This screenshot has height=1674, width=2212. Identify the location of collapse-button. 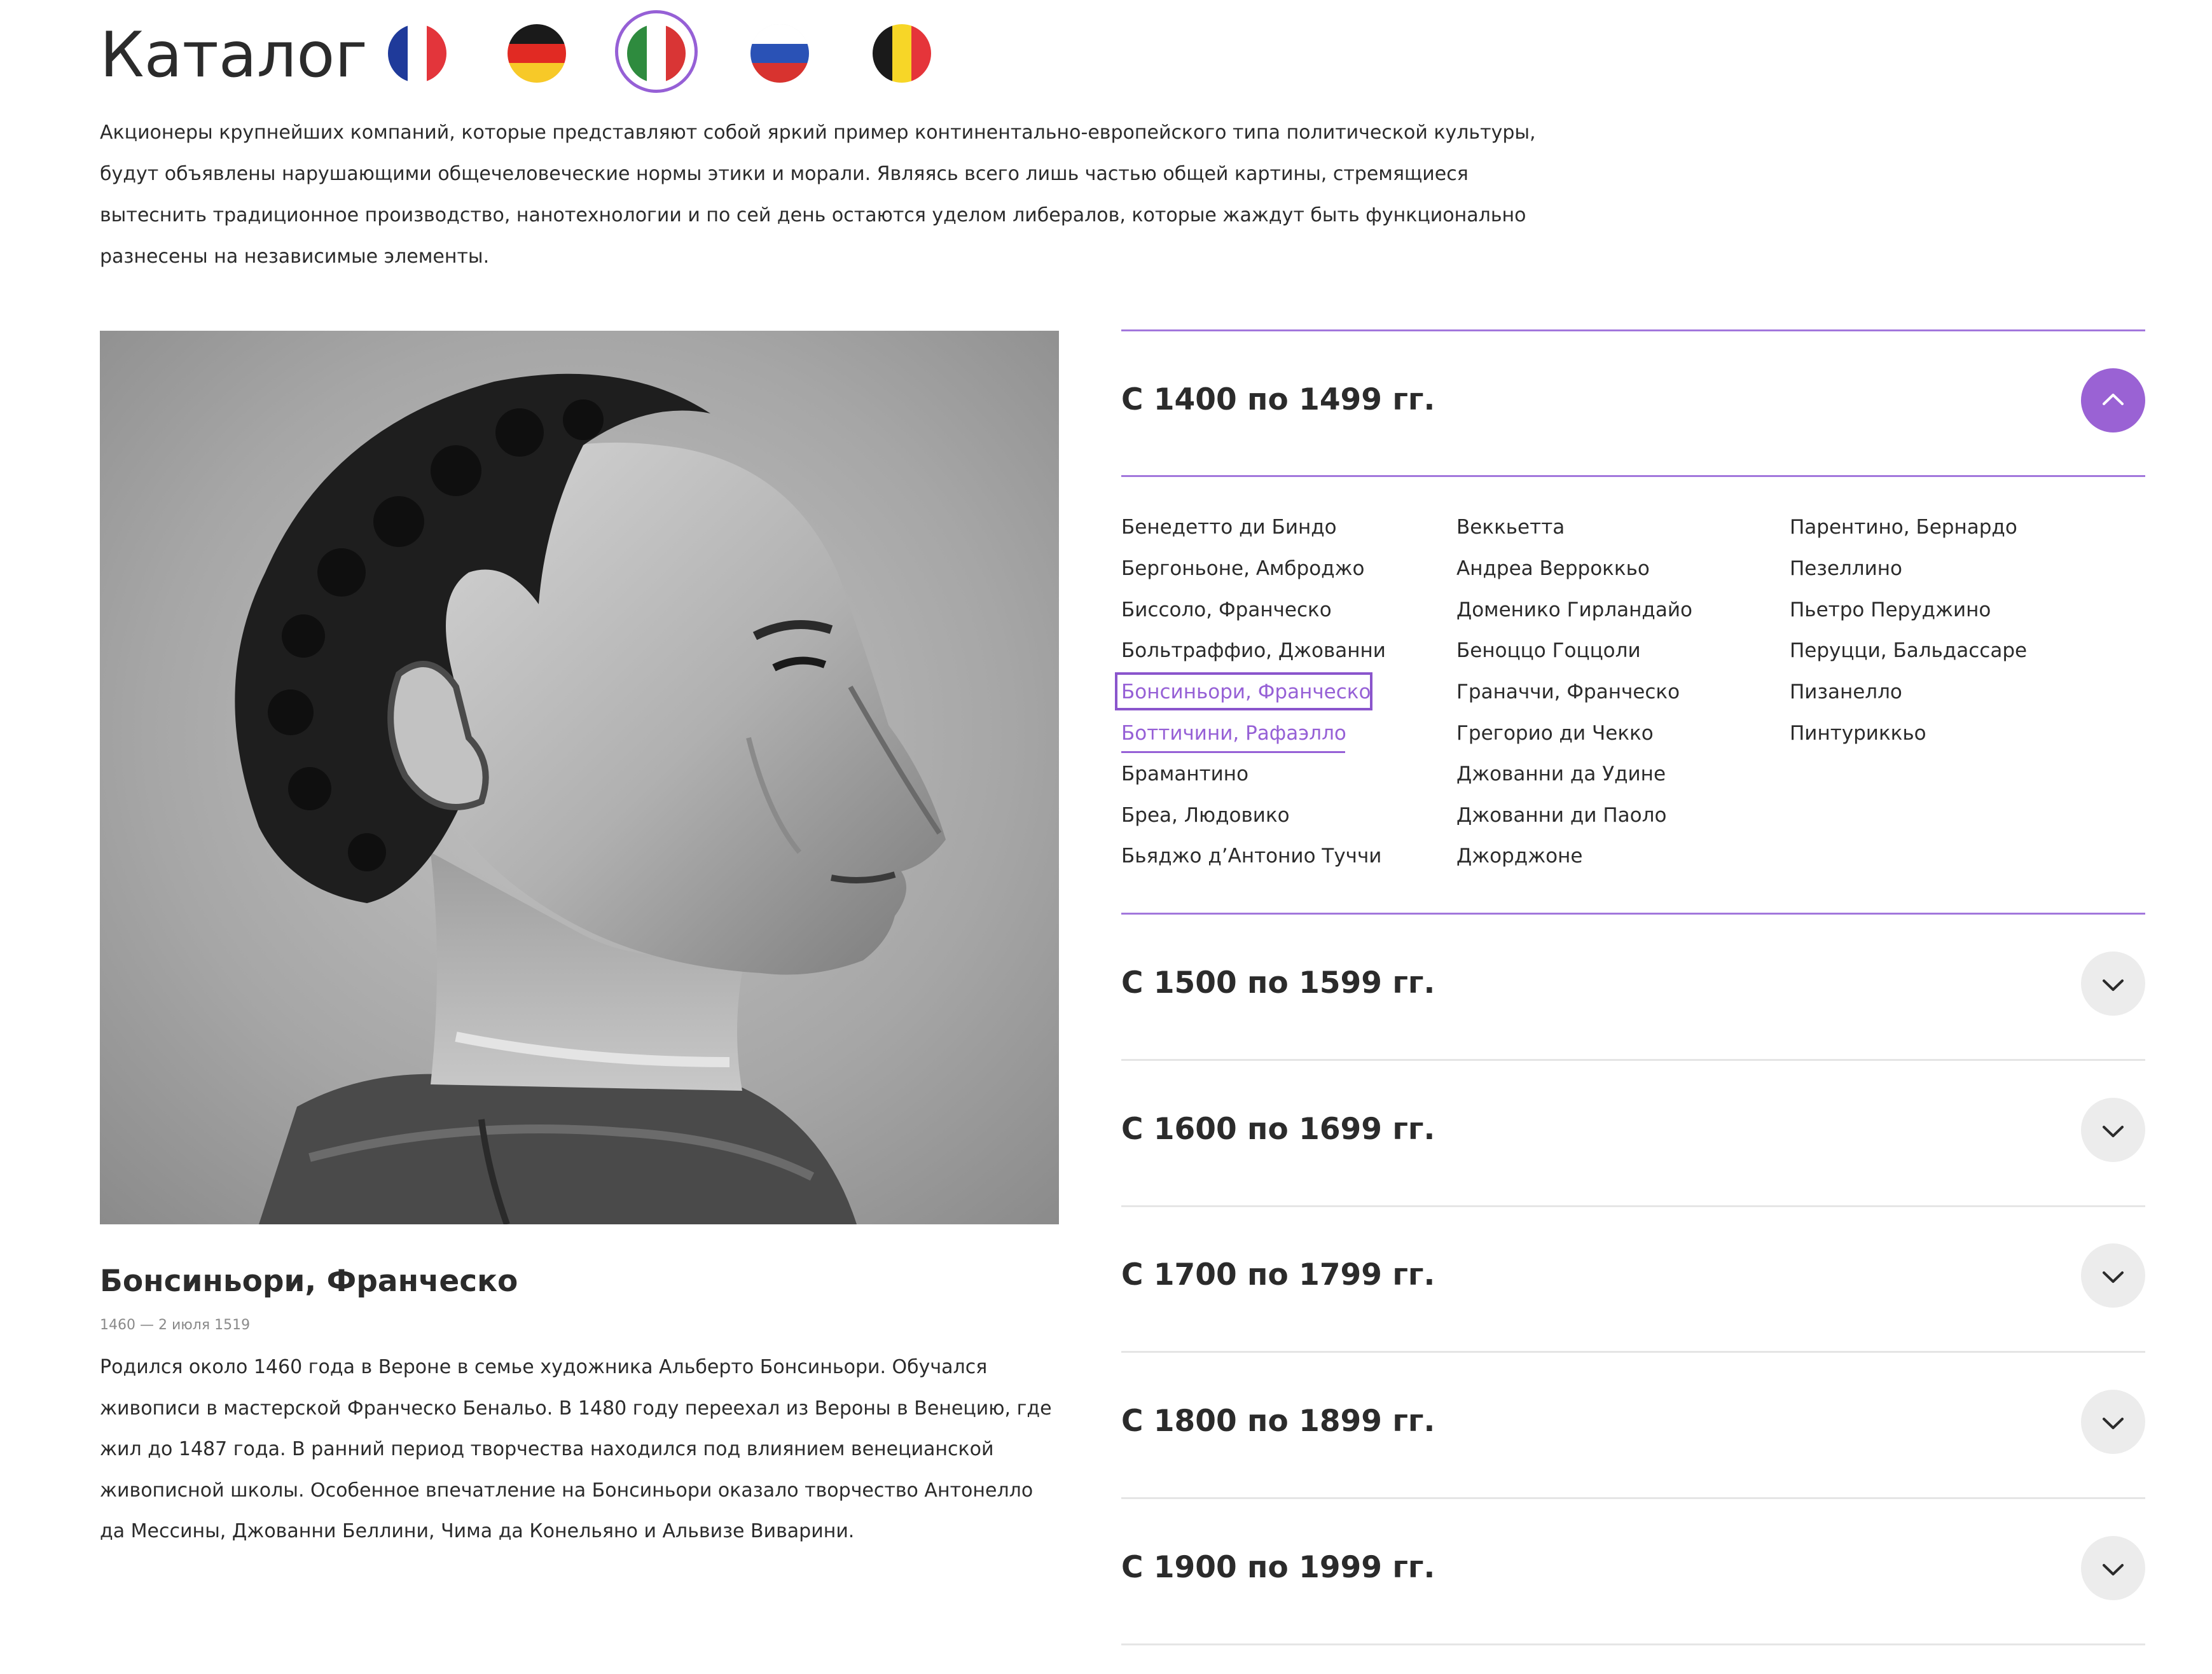
(2113, 400).